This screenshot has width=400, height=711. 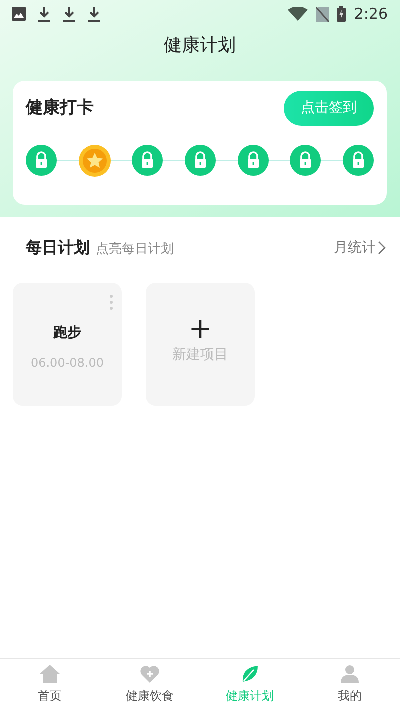 What do you see at coordinates (200, 355) in the screenshot?
I see `new-item-label: 新建项目` at bounding box center [200, 355].